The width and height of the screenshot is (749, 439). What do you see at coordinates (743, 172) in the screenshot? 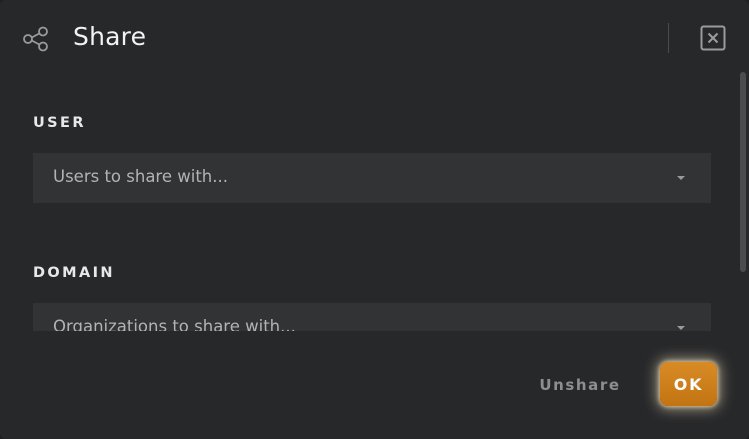
I see `scrollbar-thumb` at bounding box center [743, 172].